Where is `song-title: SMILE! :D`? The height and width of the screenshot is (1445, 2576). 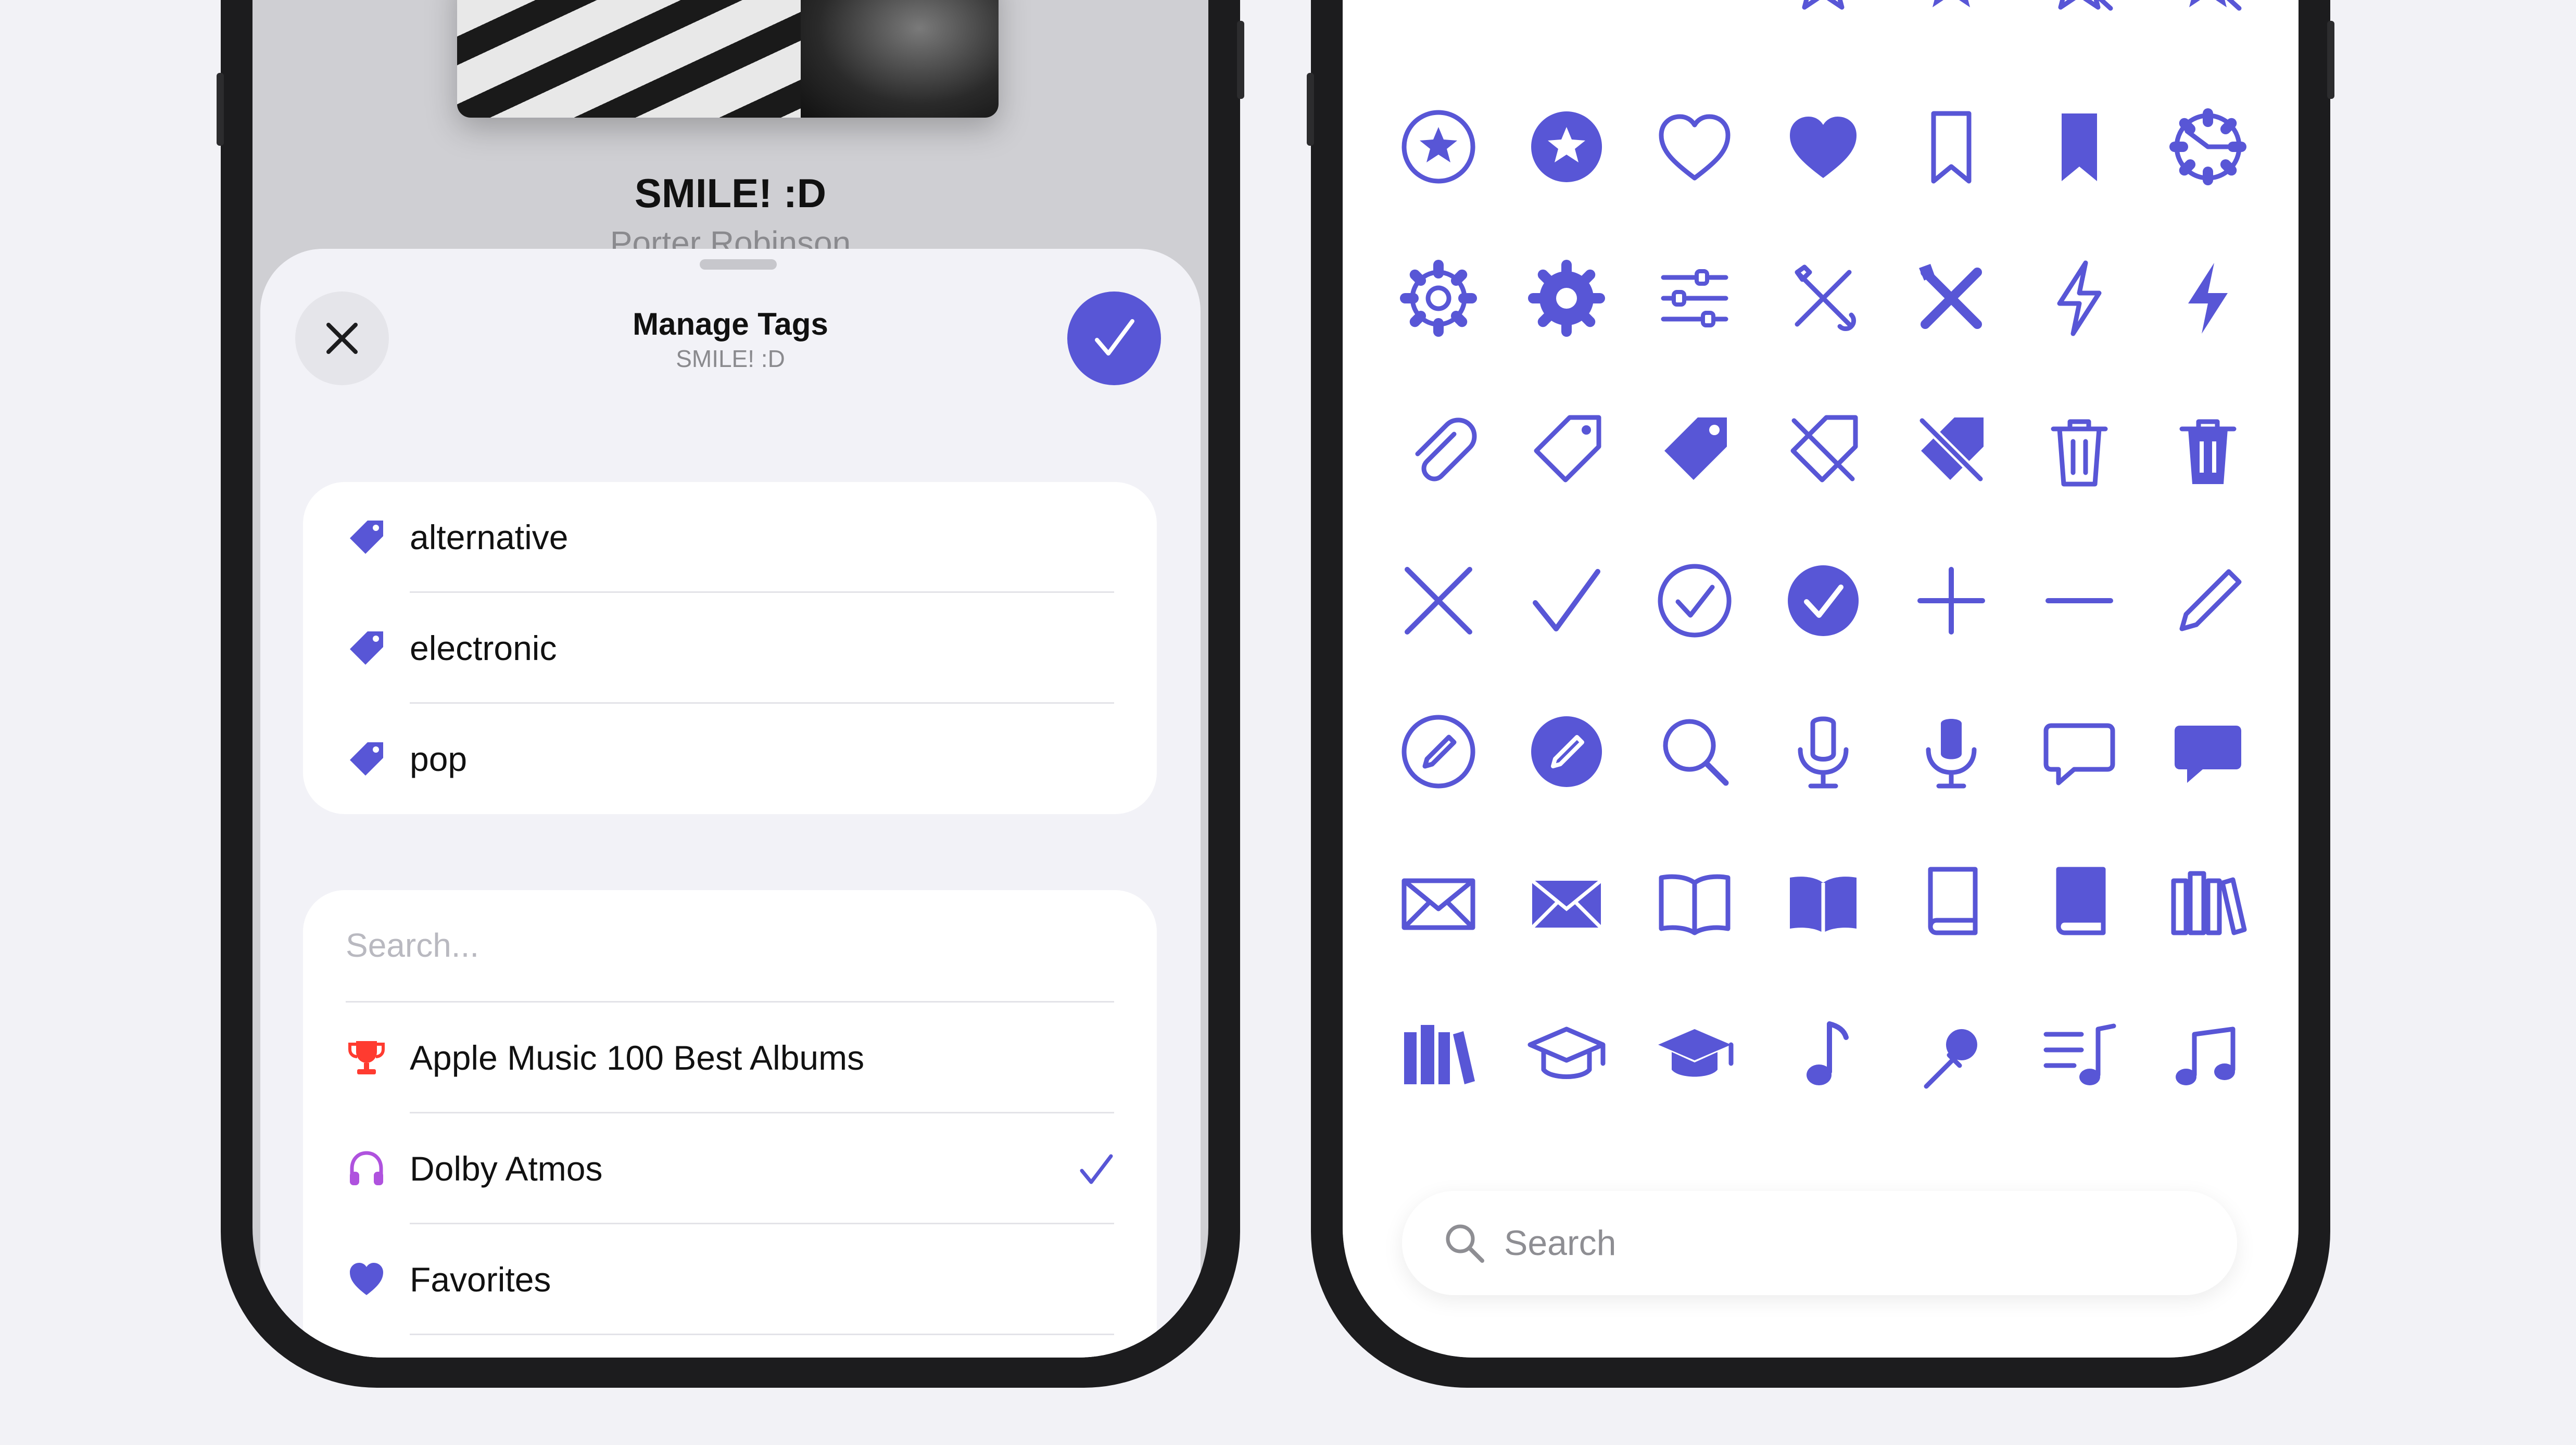 song-title: SMILE! :D is located at coordinates (731, 193).